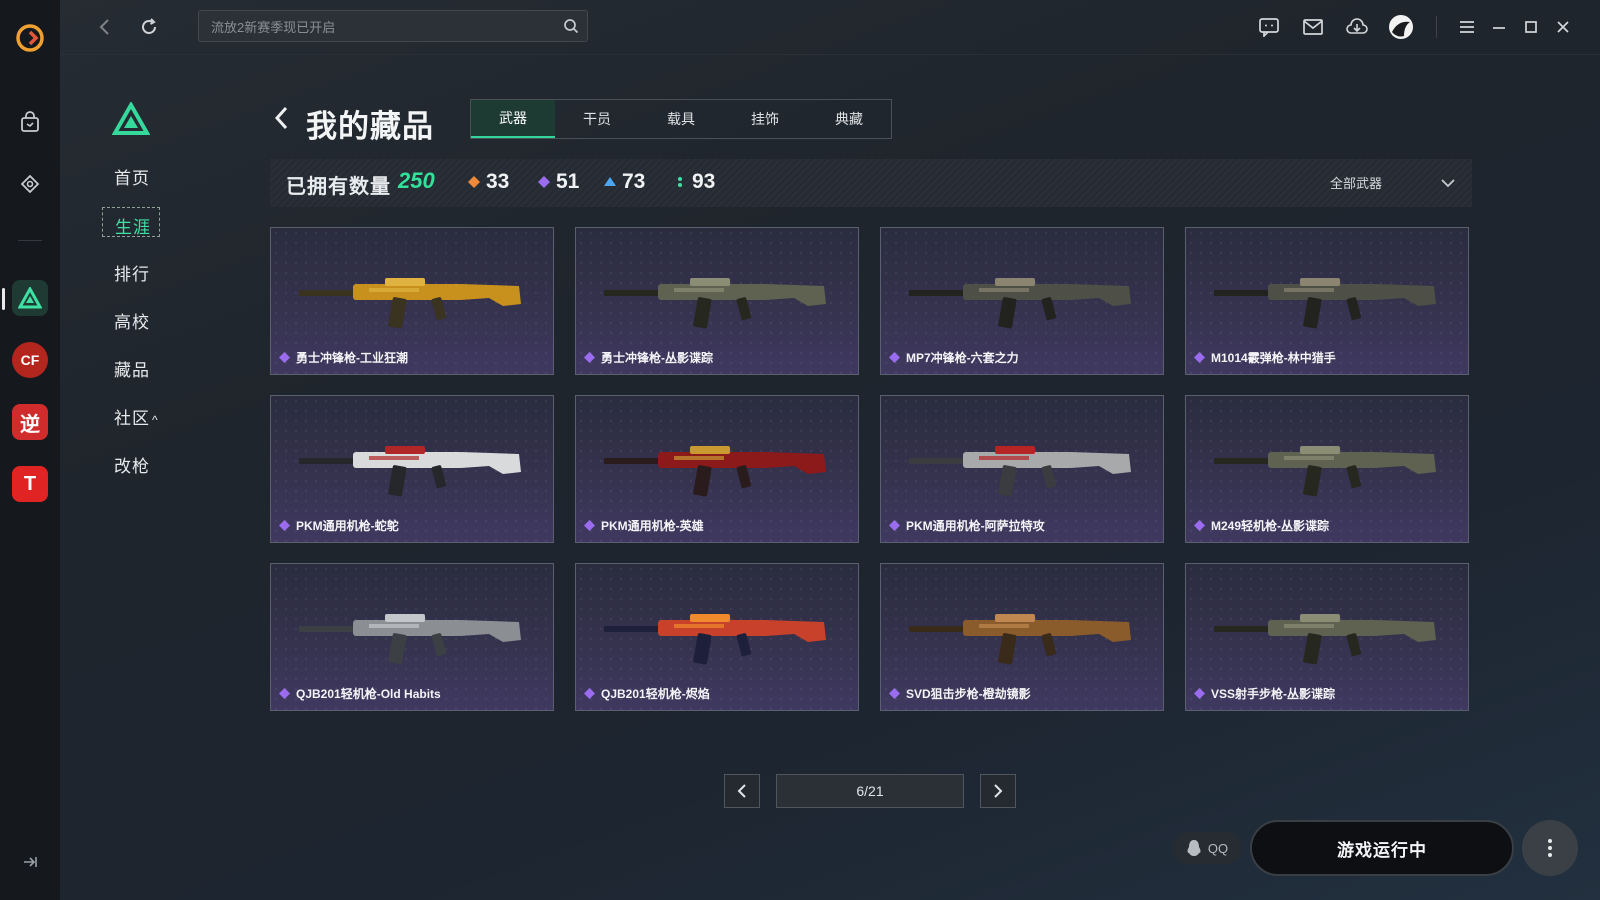 The width and height of the screenshot is (1600, 900). What do you see at coordinates (381, 27) in the screenshot?
I see `search-input` at bounding box center [381, 27].